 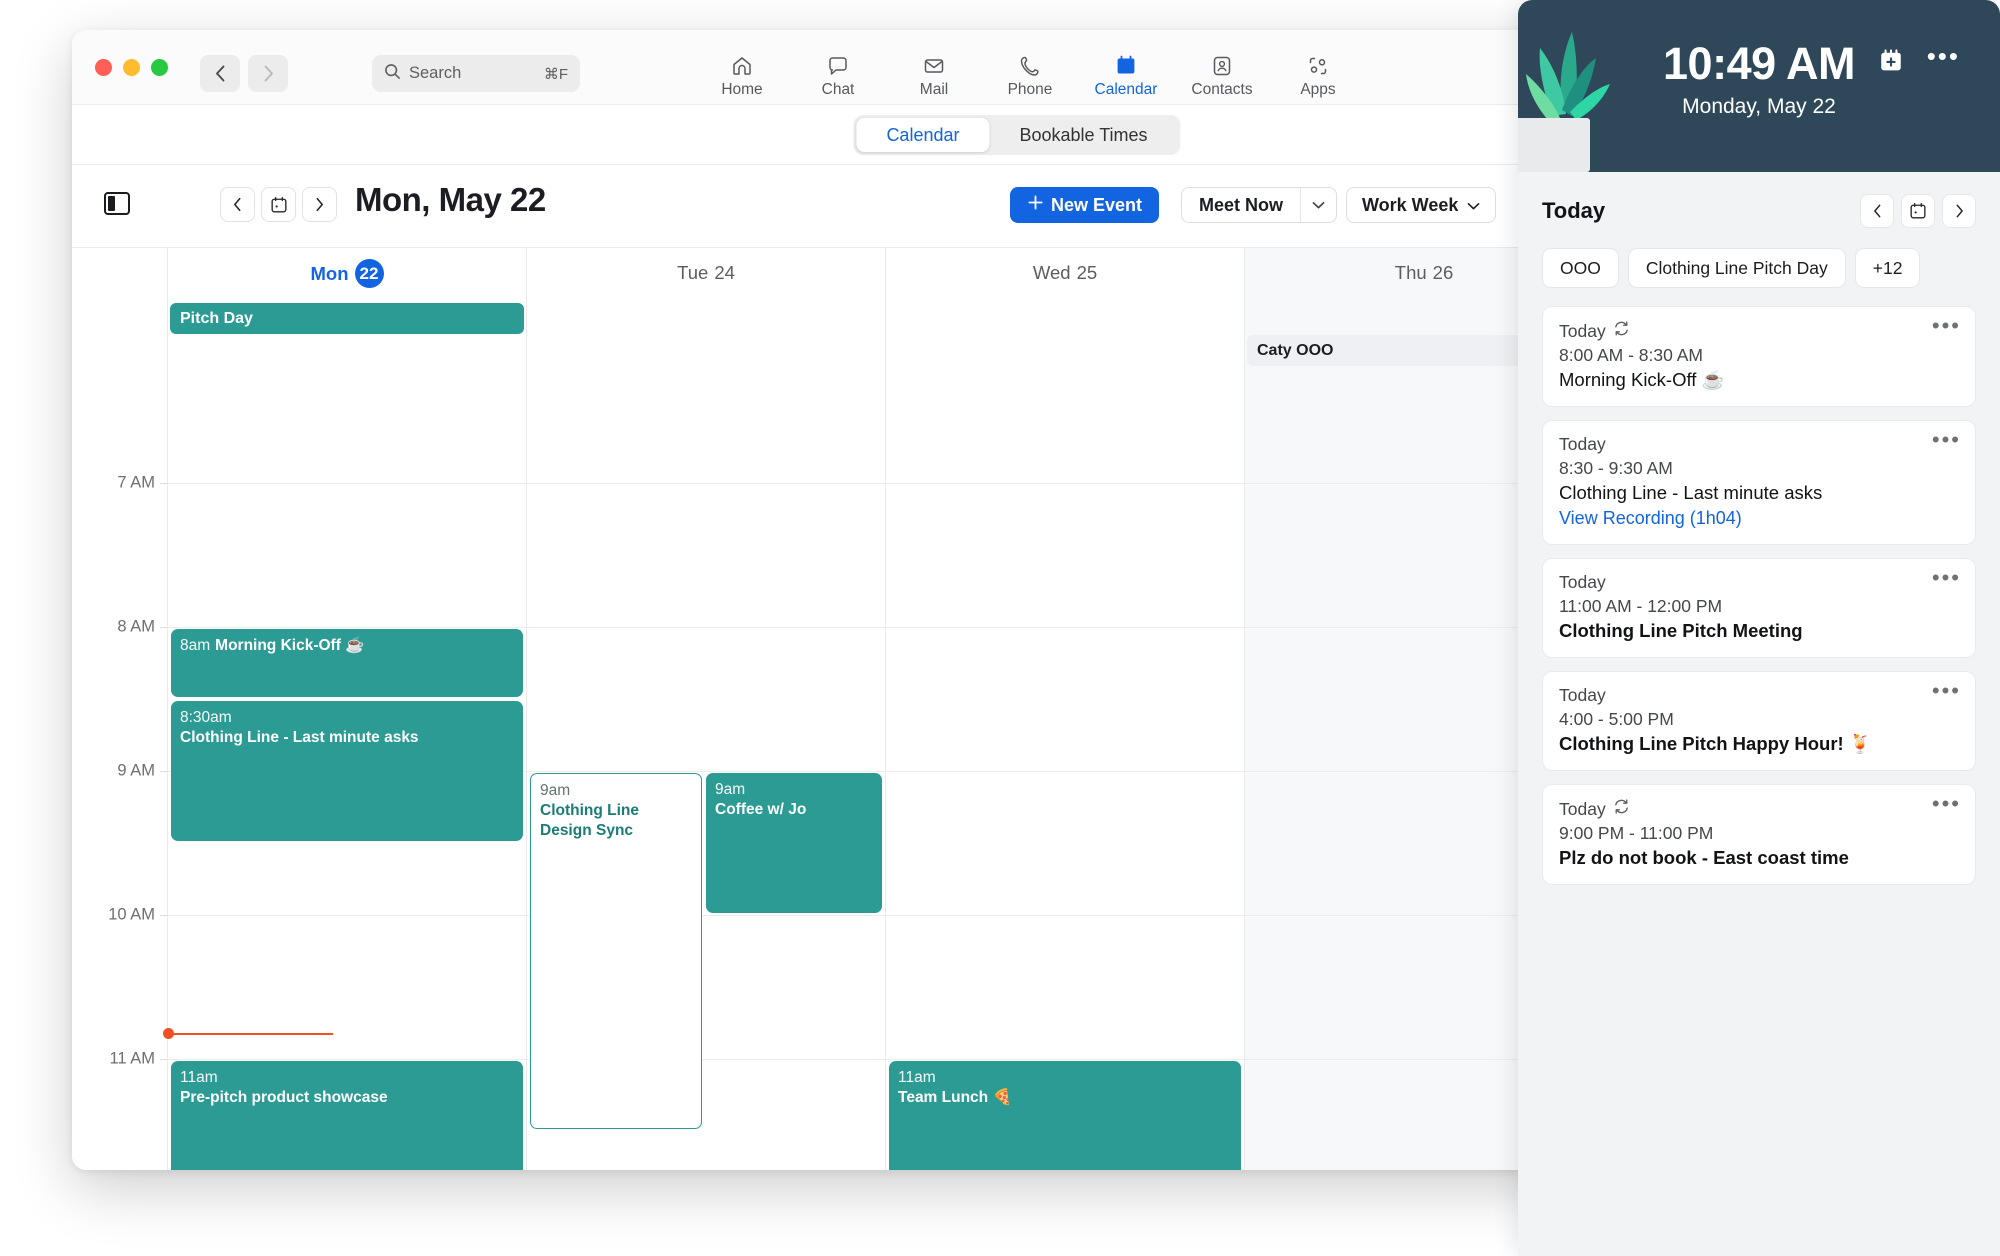 I want to click on nav-item-home: Home, so click(x=742, y=71).